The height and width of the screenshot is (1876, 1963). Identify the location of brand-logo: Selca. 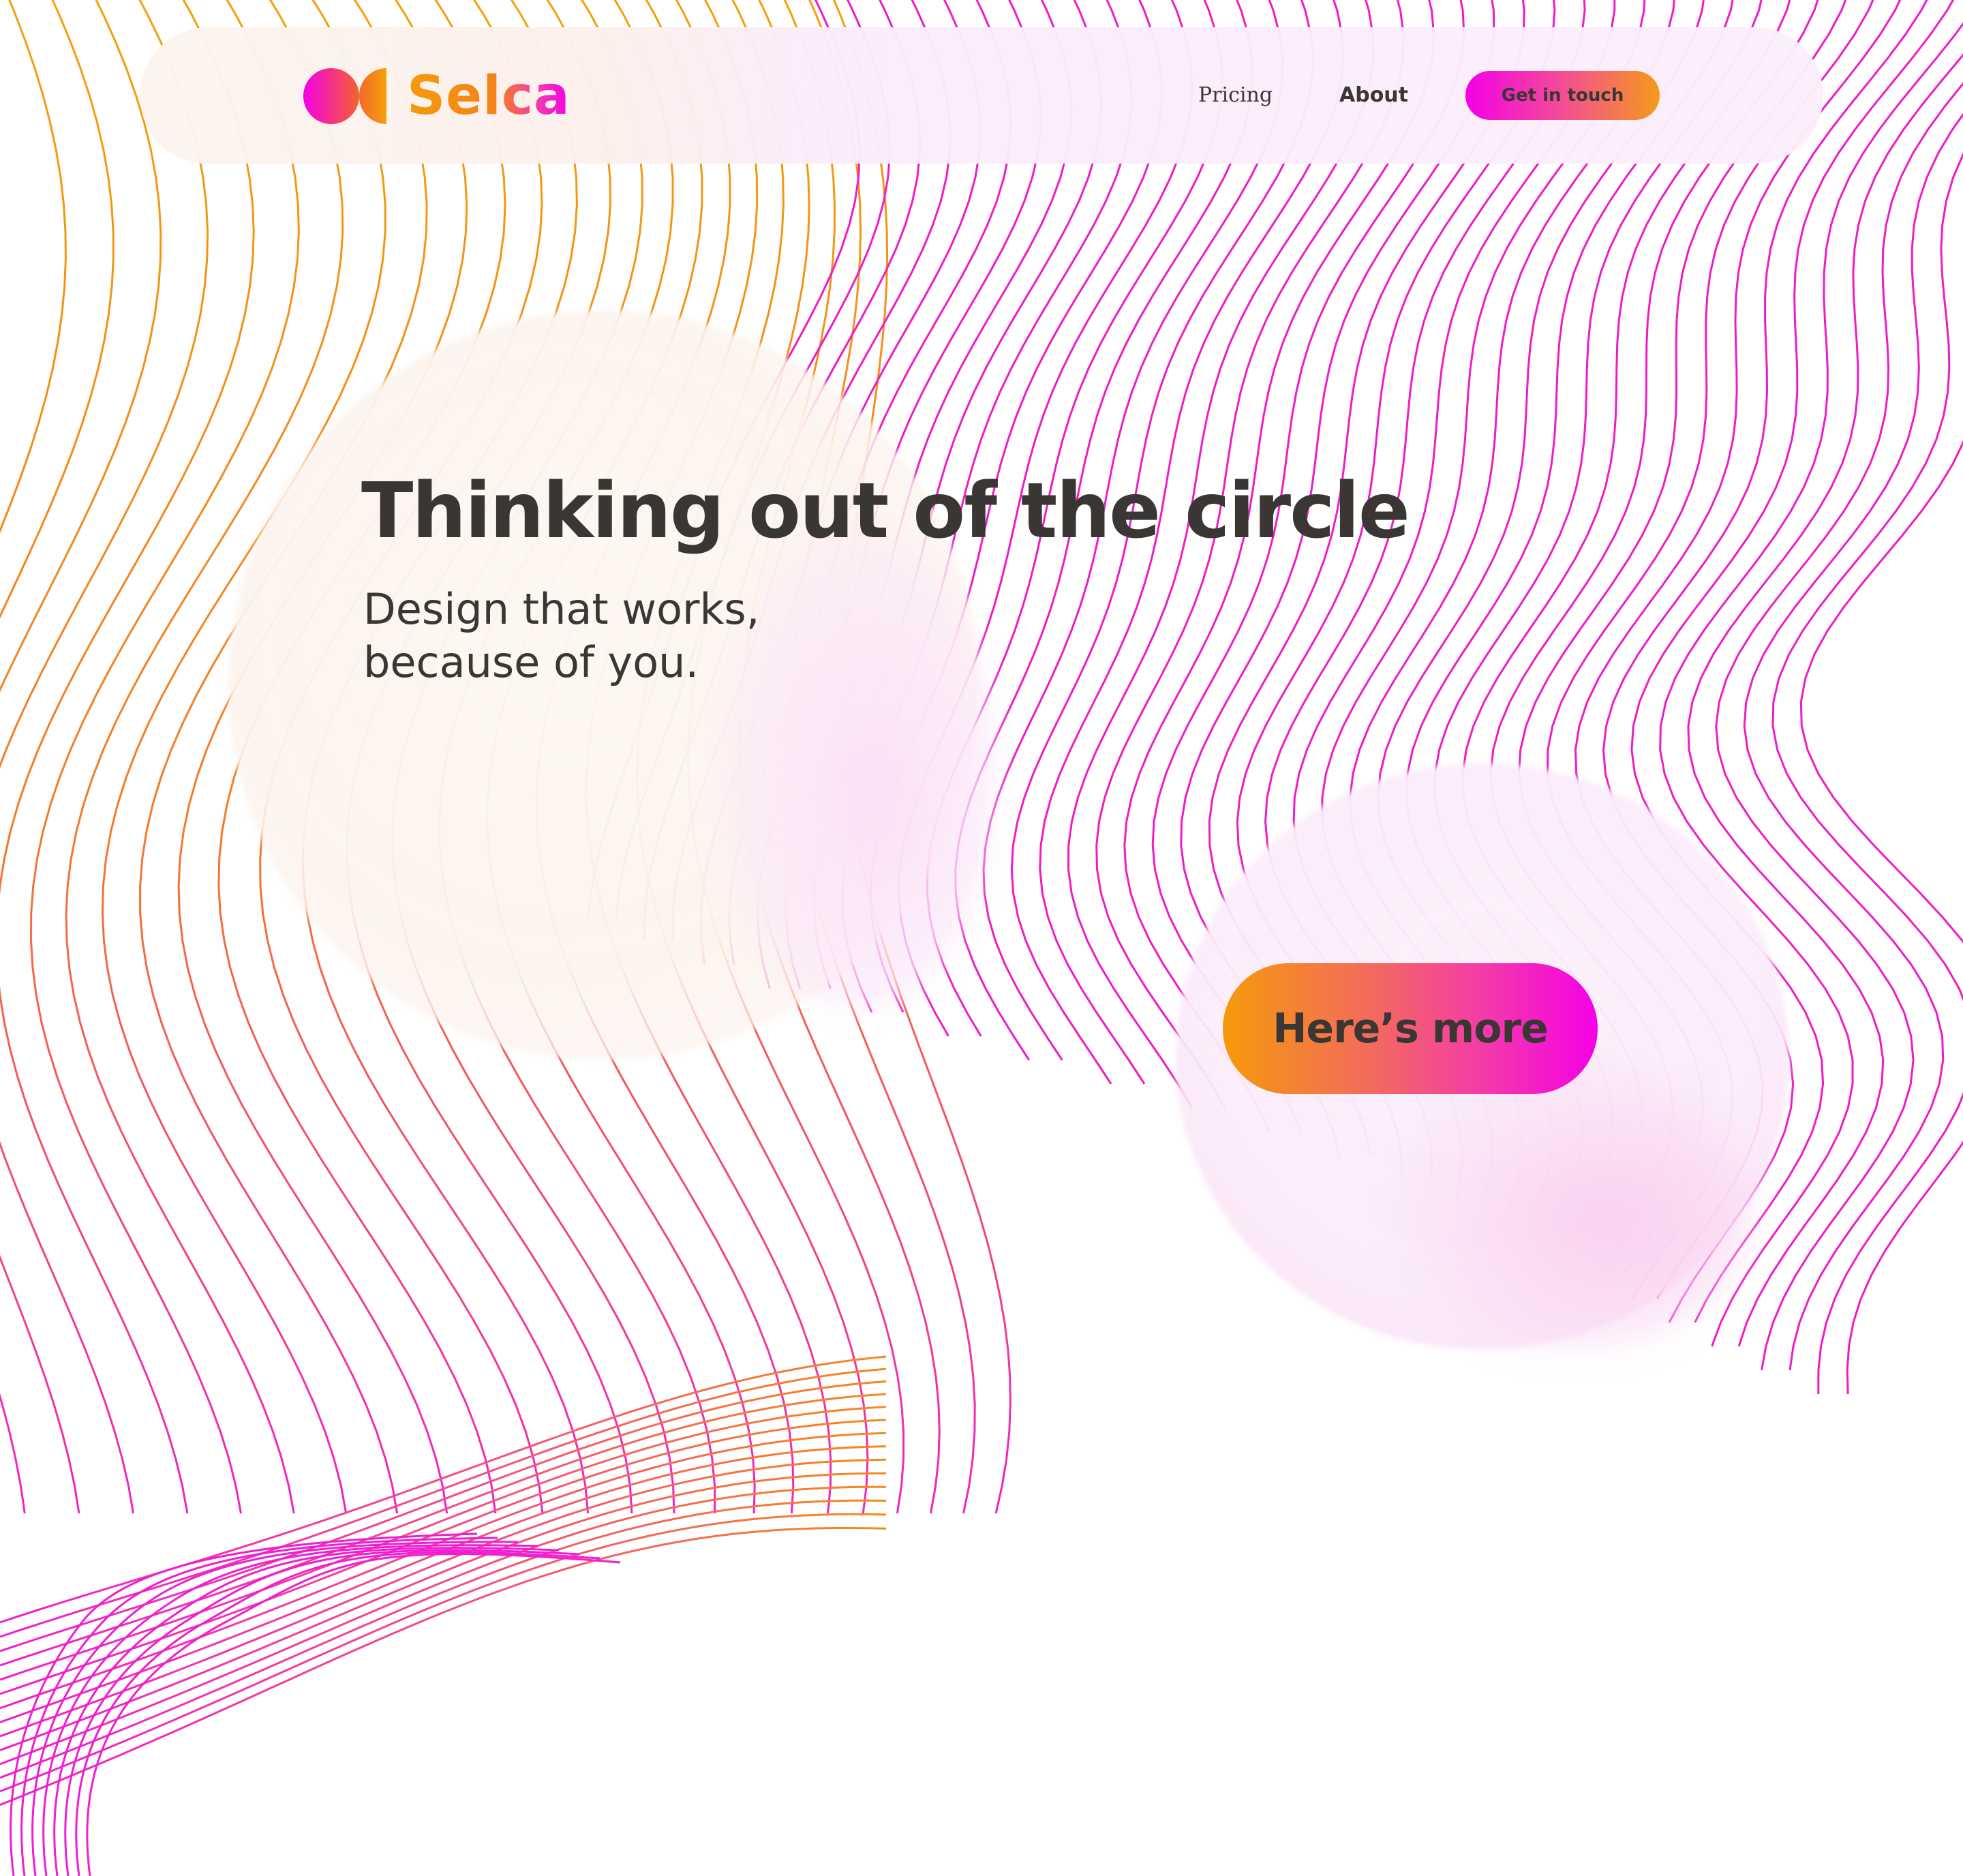
(436, 96).